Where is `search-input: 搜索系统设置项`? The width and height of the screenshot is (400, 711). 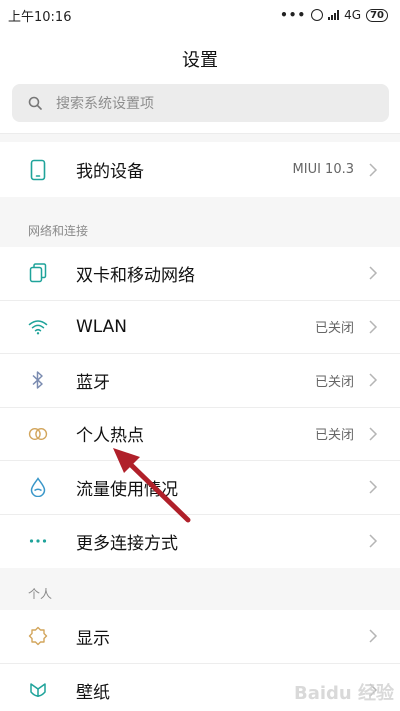
search-input: 搜索系统设置项 is located at coordinates (200, 103).